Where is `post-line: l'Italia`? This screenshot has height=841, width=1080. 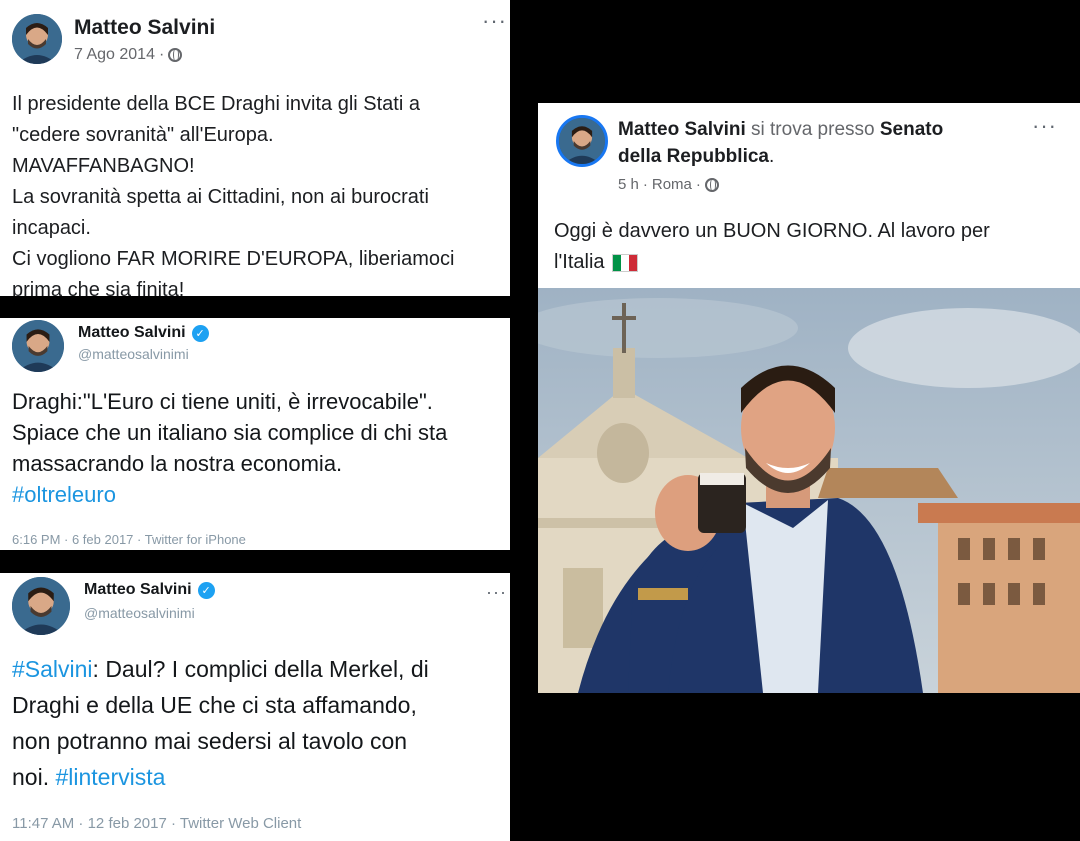
post-line: l'Italia is located at coordinates (772, 262).